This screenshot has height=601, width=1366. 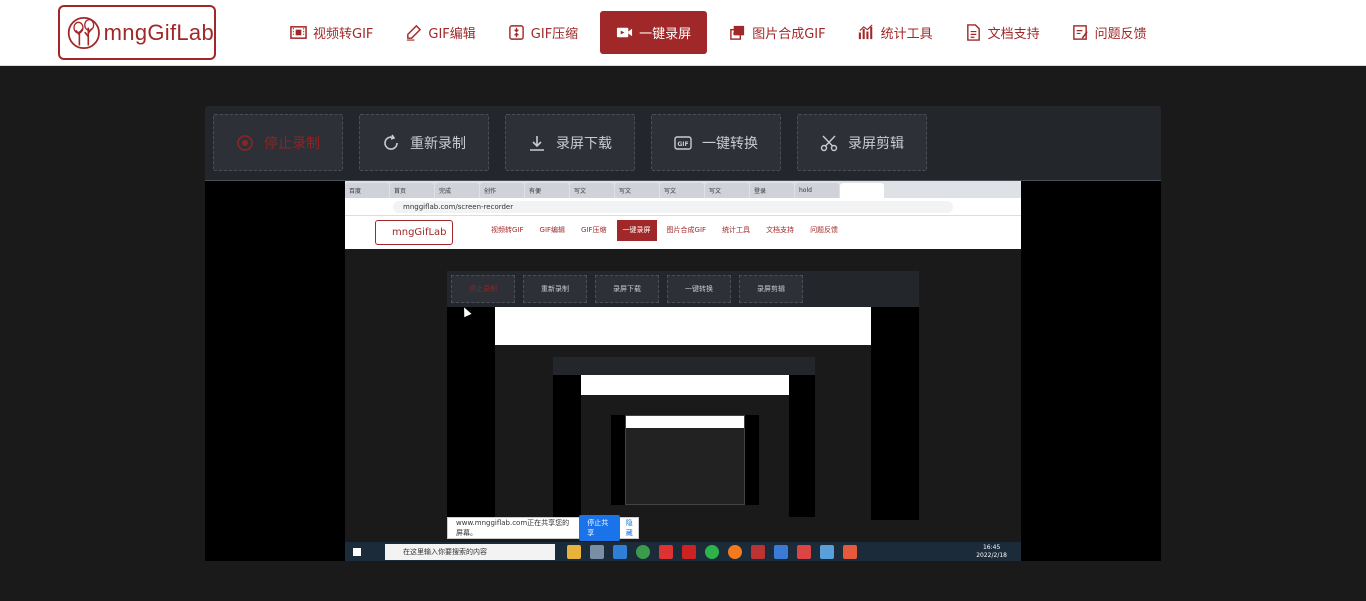 What do you see at coordinates (367, 190) in the screenshot?
I see `browser-tab: 百度` at bounding box center [367, 190].